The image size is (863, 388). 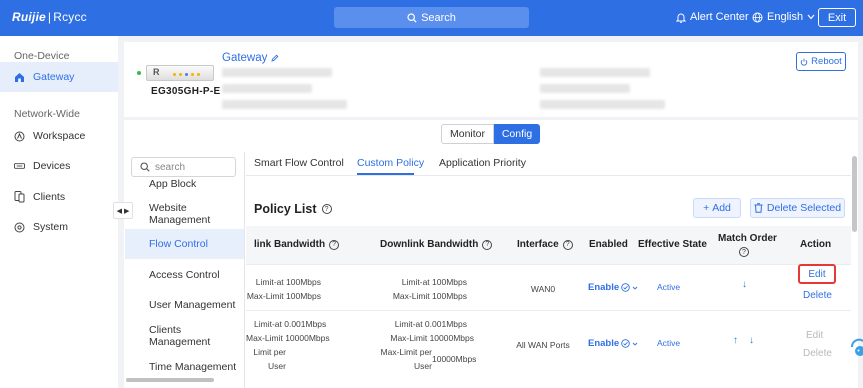 I want to click on submenu-item-website-management: Website Management, so click(x=184, y=214).